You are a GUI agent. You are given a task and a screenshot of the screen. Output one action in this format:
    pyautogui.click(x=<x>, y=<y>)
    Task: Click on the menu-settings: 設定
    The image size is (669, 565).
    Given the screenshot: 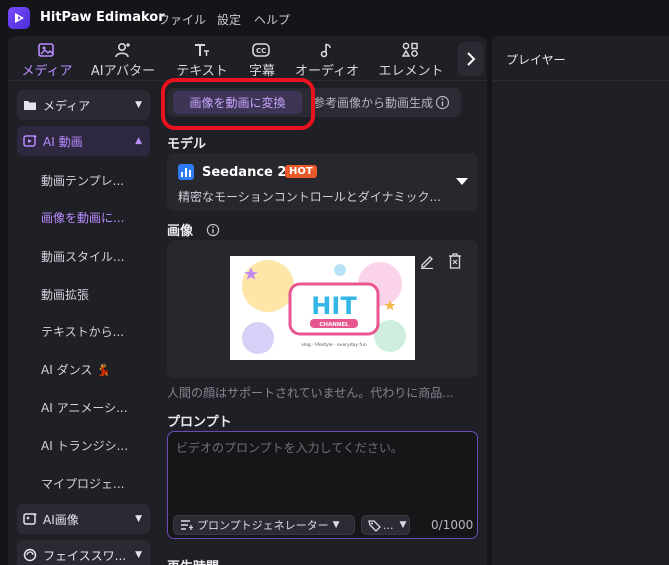 What is the action you would take?
    pyautogui.click(x=229, y=19)
    